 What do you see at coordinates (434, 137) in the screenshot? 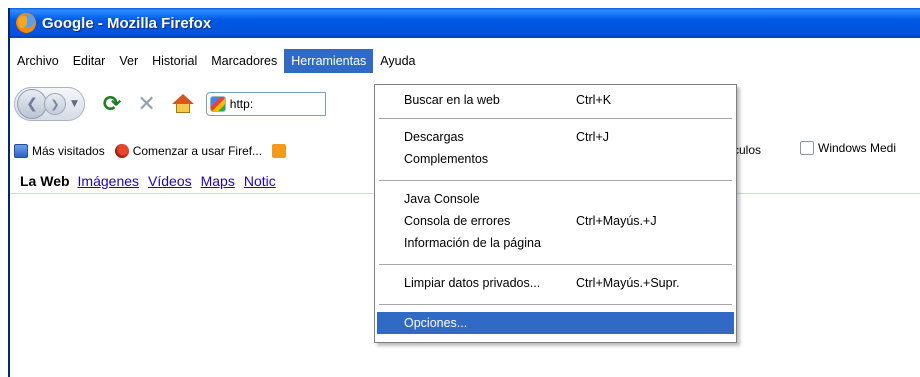
I see `menu-item-label: Descargas` at bounding box center [434, 137].